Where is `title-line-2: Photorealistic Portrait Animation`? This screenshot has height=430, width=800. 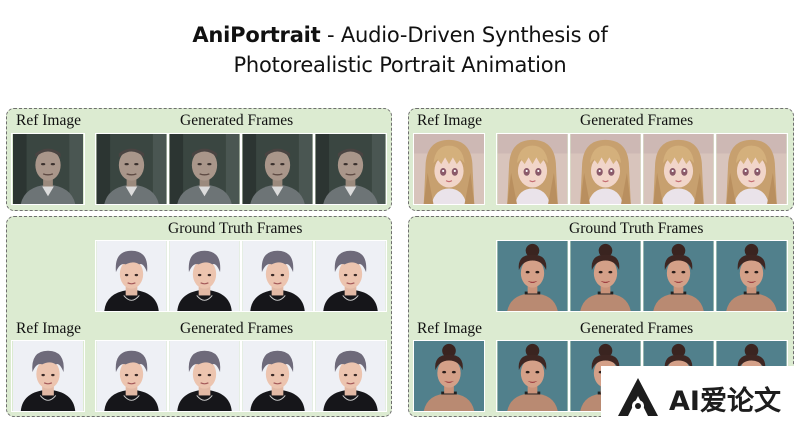 title-line-2: Photorealistic Portrait Animation is located at coordinates (400, 65).